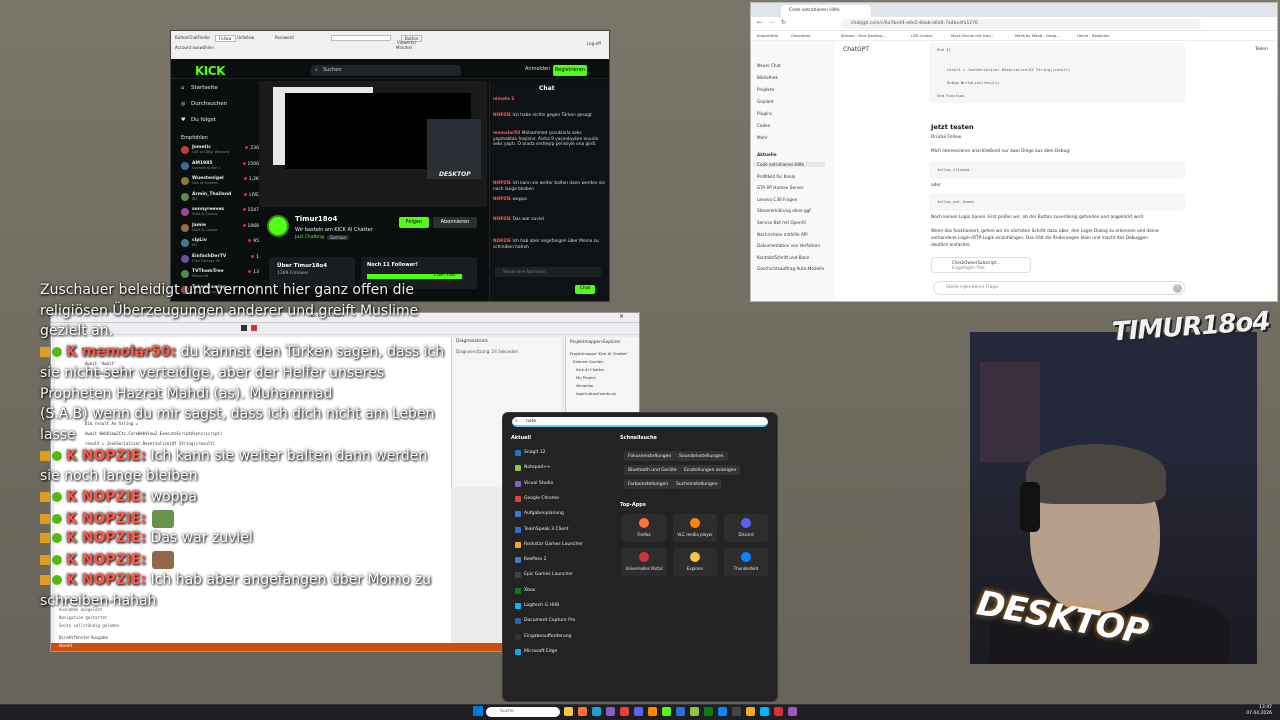 The height and width of the screenshot is (720, 1280). I want to click on recommended-channel: AM1985 Counter-Strike 2 1500, so click(221, 166).